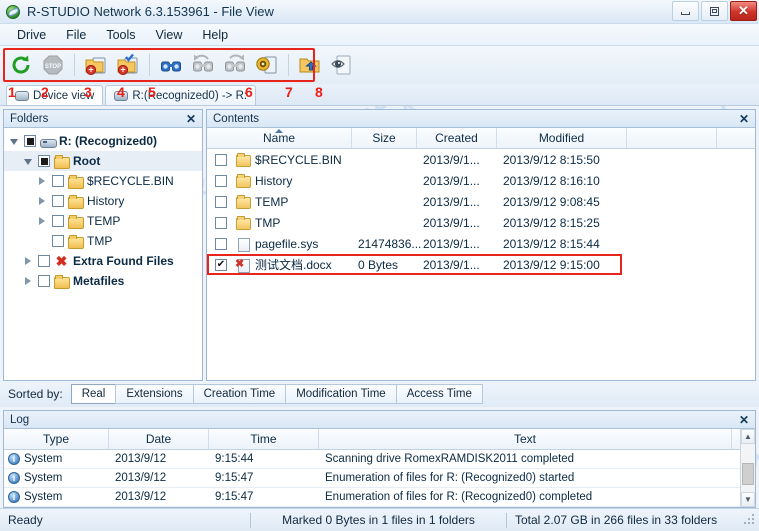  What do you see at coordinates (14, 478) in the screenshot?
I see `info-icon: i` at bounding box center [14, 478].